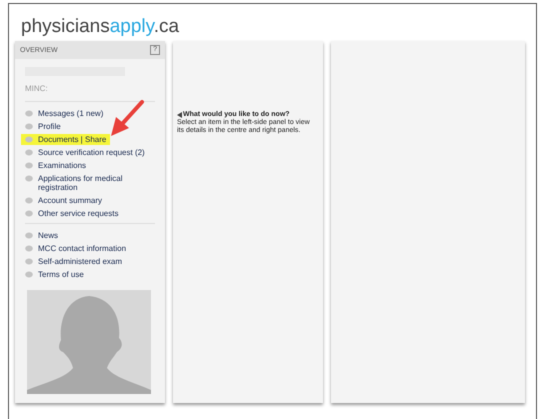 The width and height of the screenshot is (545, 419). Describe the element at coordinates (100, 27) in the screenshot. I see `site-logo: physiciansapply.ca` at that location.